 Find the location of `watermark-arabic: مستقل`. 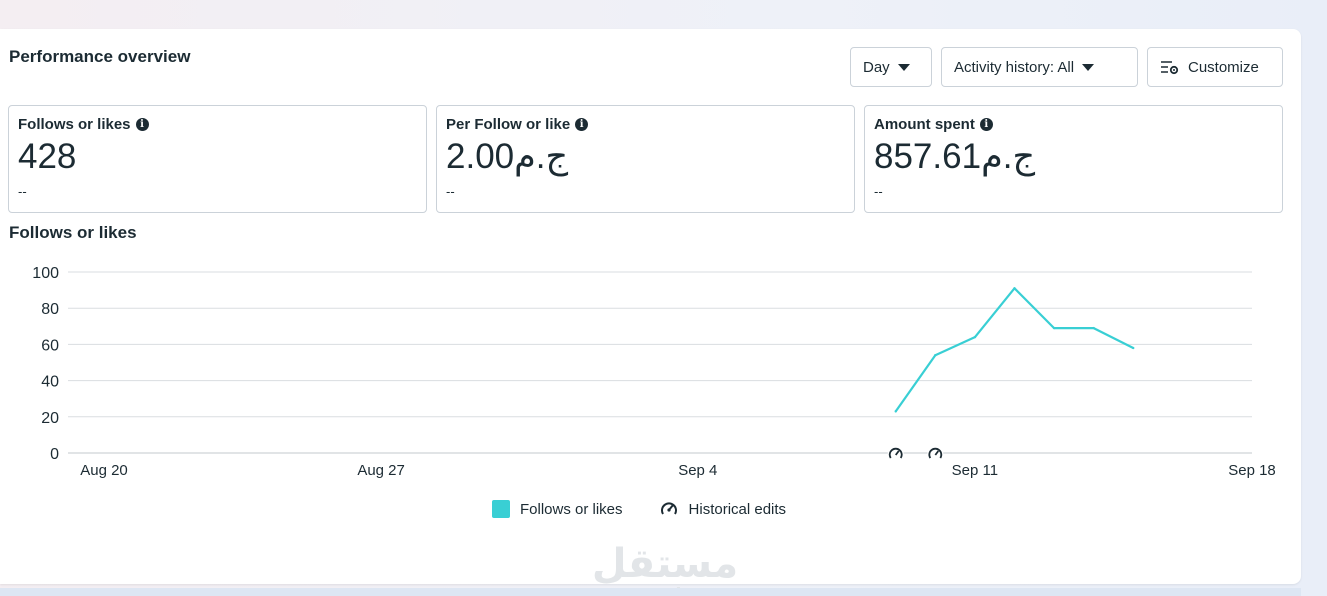

watermark-arabic: مستقل is located at coordinates (665, 564).